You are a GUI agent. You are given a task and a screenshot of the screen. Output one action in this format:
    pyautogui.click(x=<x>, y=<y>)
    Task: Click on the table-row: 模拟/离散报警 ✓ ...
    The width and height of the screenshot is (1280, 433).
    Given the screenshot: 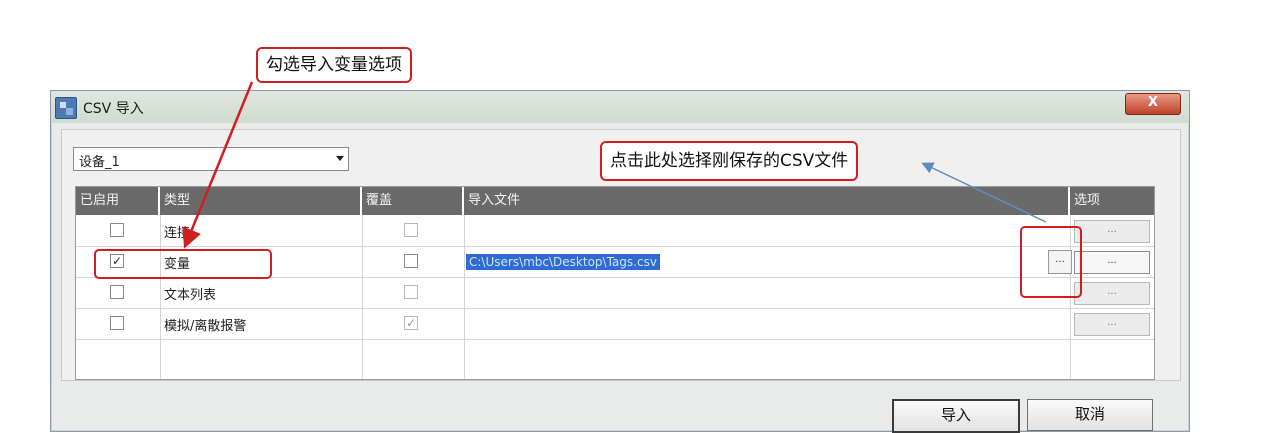 What is the action you would take?
    pyautogui.click(x=615, y=324)
    